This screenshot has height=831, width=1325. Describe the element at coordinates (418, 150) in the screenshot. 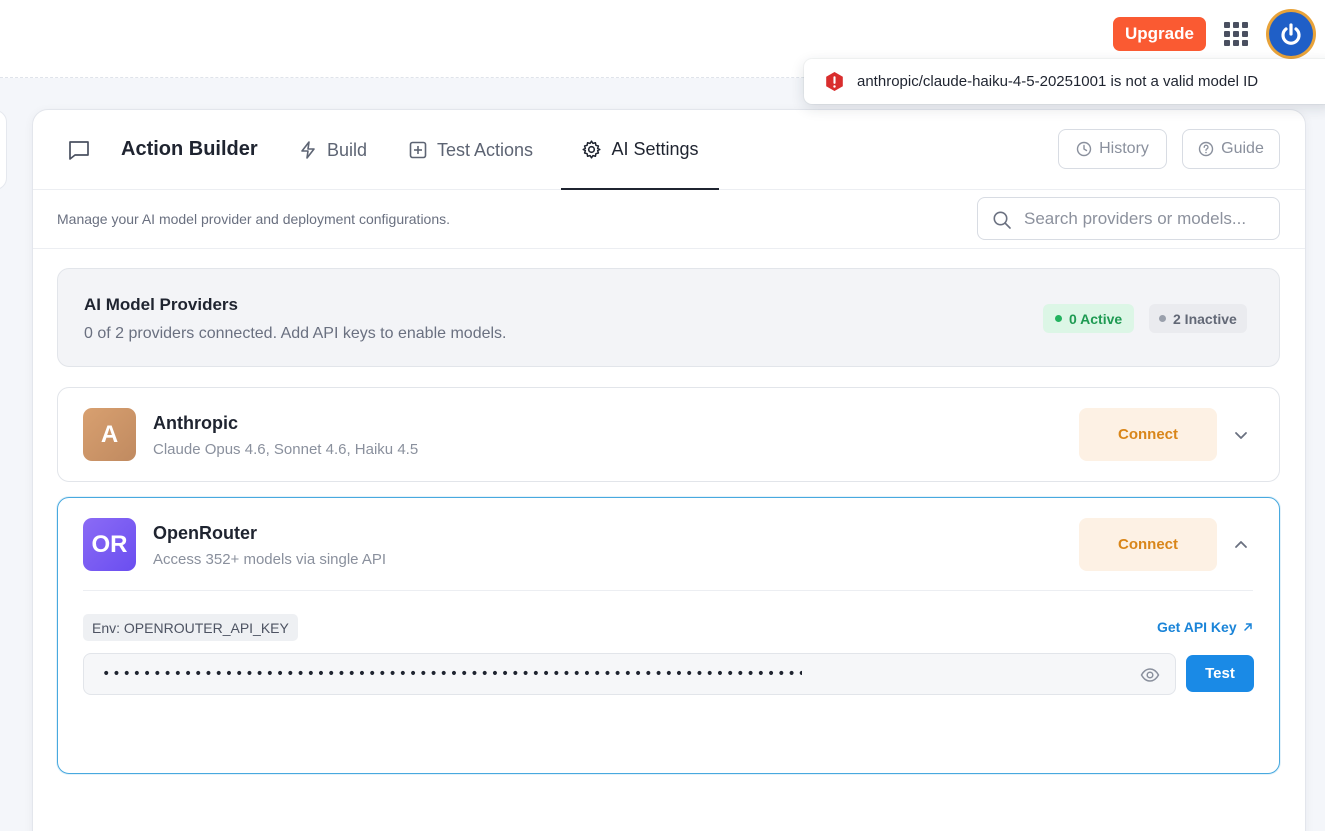

I see `plus-square-icon` at that location.